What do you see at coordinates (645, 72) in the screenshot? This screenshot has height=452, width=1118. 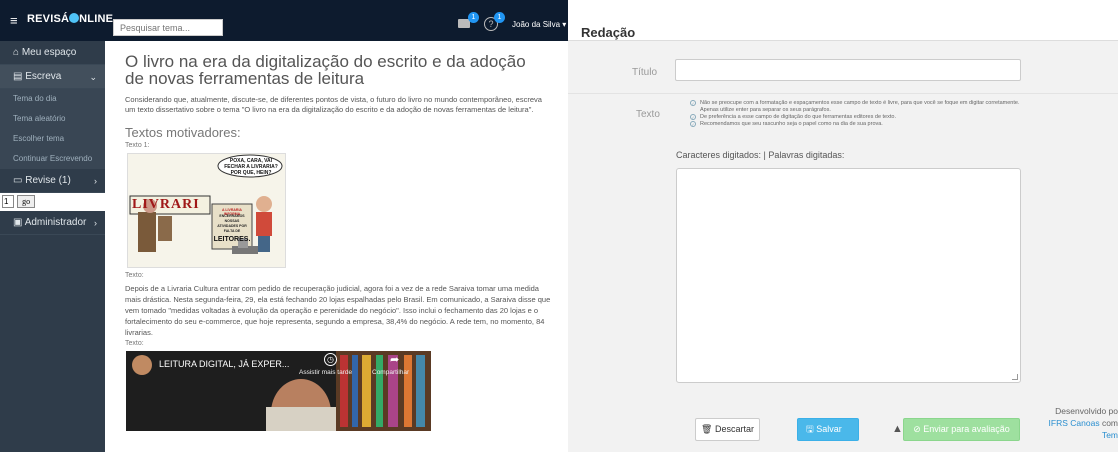 I see `title-label: Título` at bounding box center [645, 72].